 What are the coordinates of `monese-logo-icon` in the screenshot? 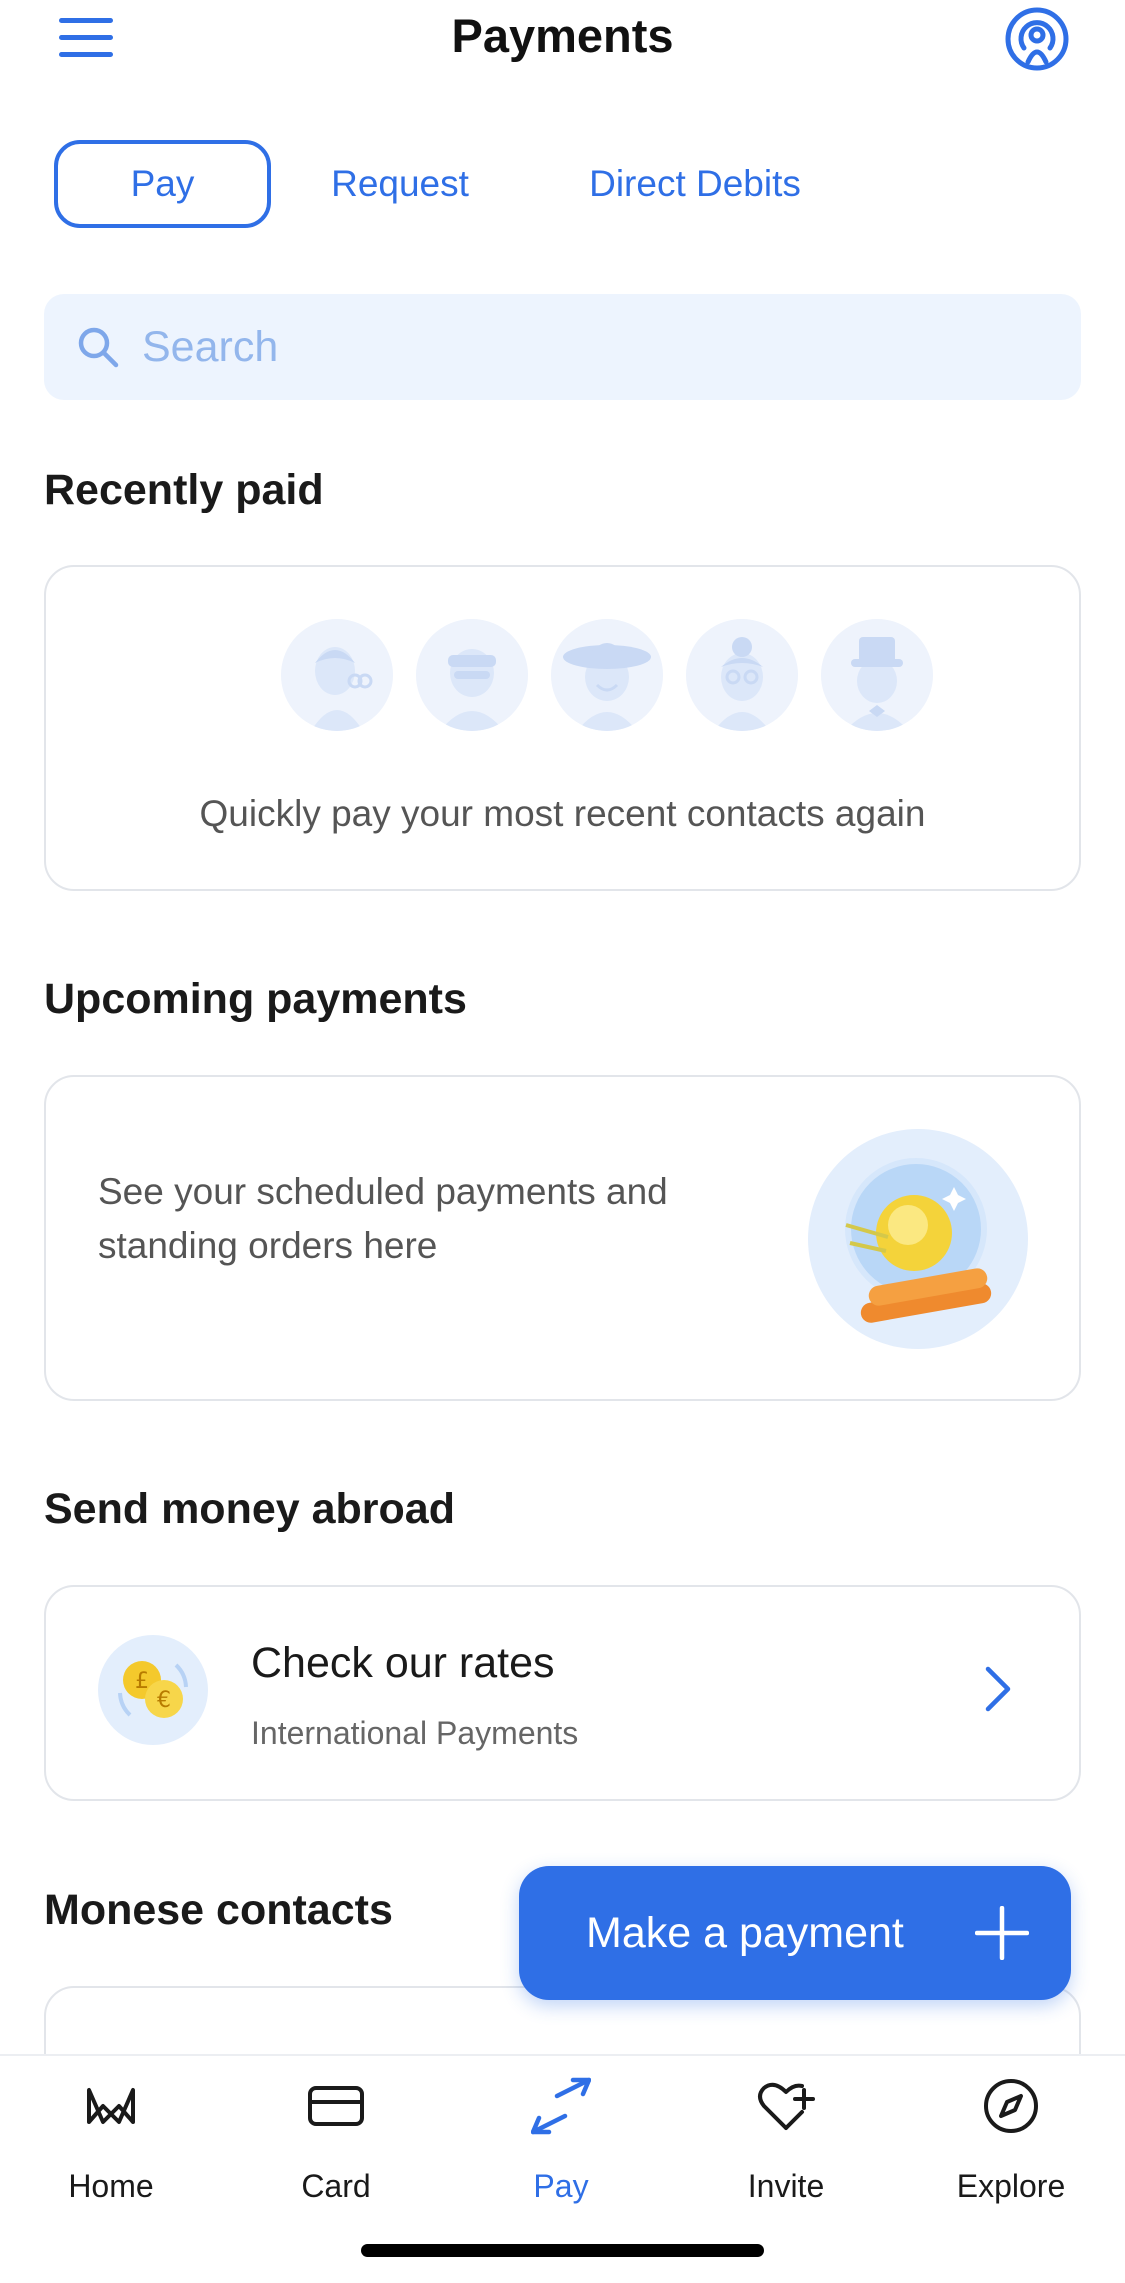 It's located at (111, 2106).